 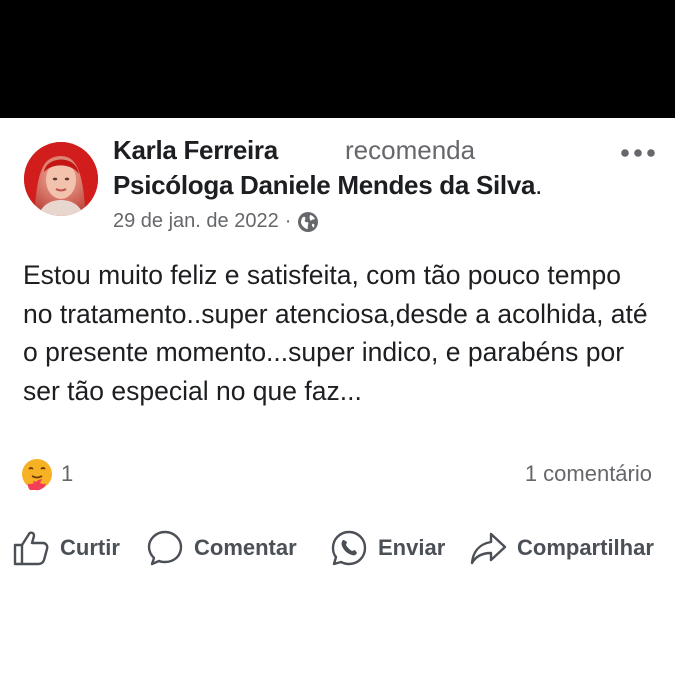 What do you see at coordinates (585, 547) in the screenshot?
I see `share-label: Compartilhar` at bounding box center [585, 547].